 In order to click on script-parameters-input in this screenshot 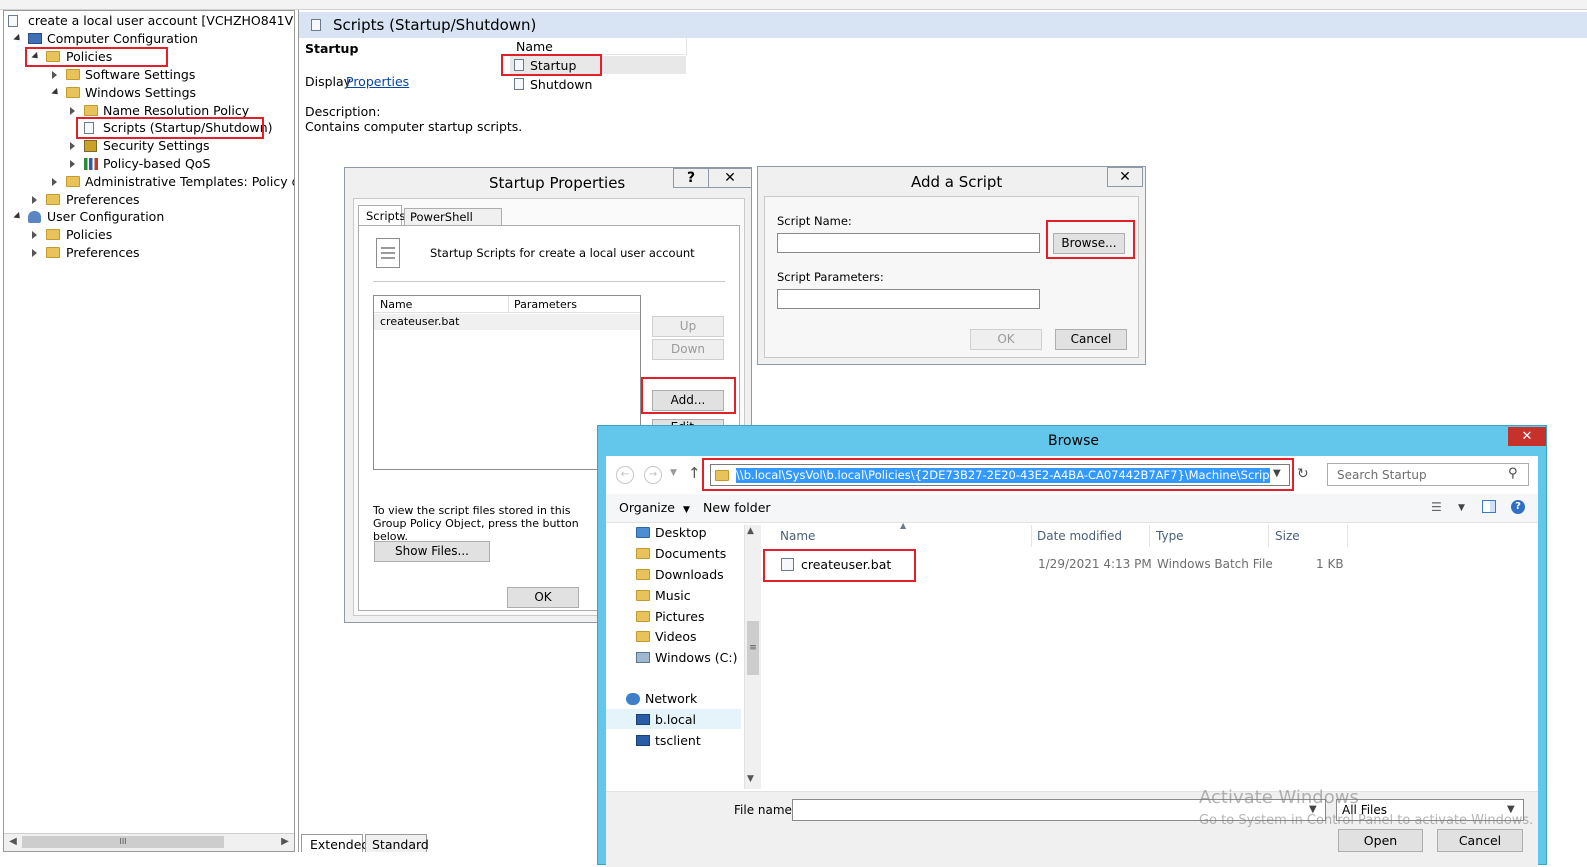, I will do `click(908, 299)`.